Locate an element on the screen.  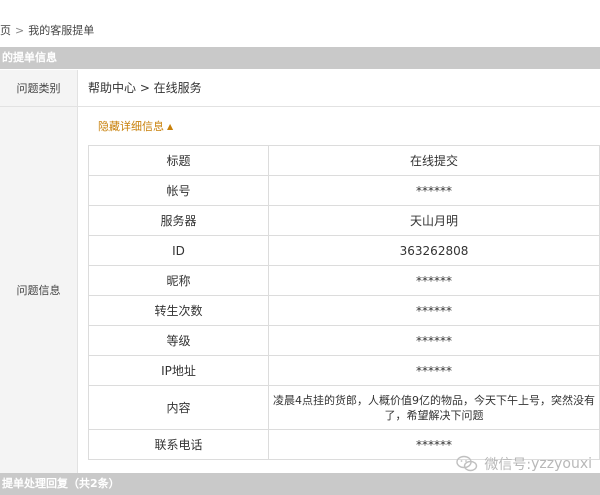
field-name: 转生次数 is located at coordinates (178, 310).